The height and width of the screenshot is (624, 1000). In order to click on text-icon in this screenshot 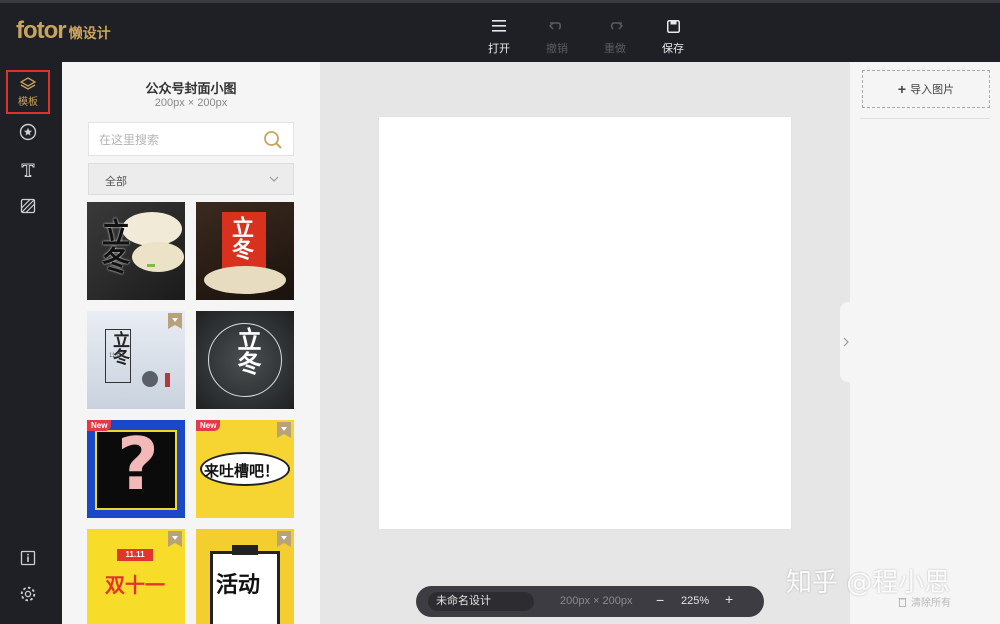, I will do `click(28, 170)`.